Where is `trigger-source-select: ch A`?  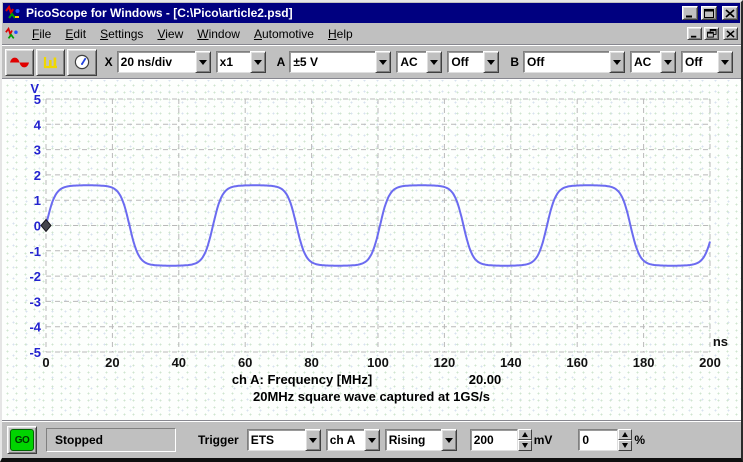 trigger-source-select: ch A is located at coordinates (352, 440).